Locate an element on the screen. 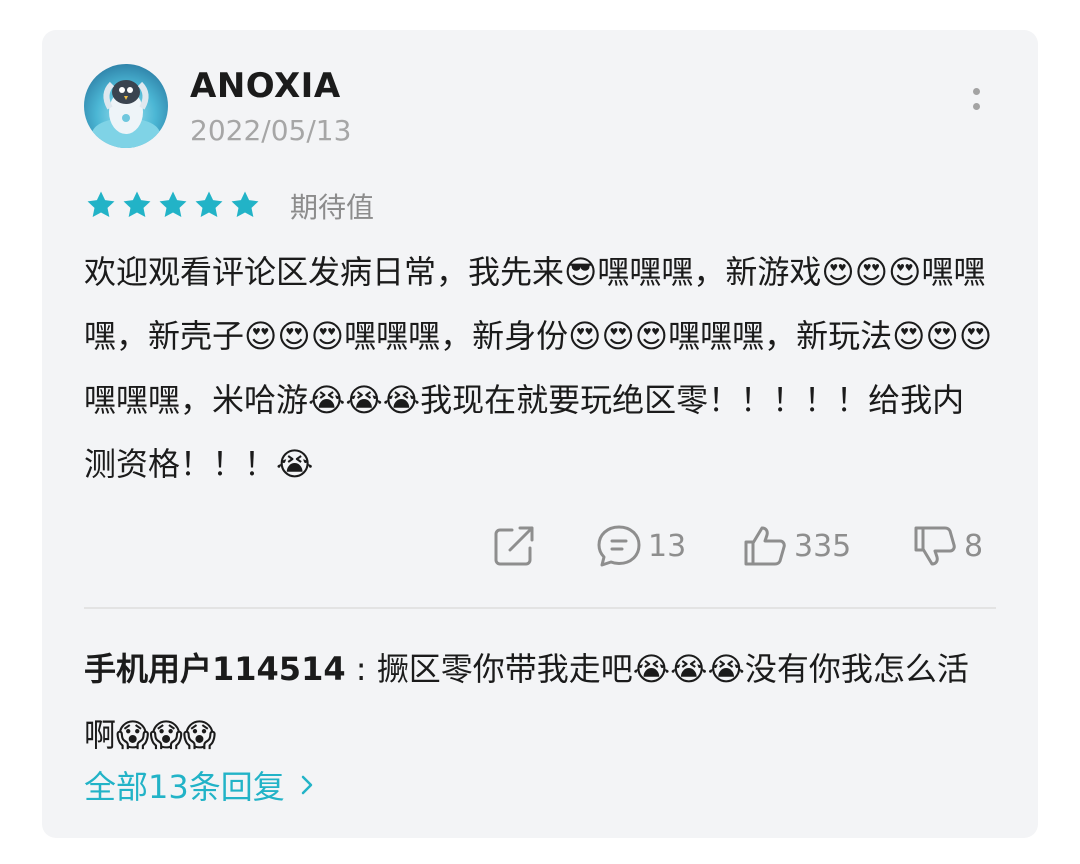 The height and width of the screenshot is (864, 1080). user-avatar is located at coordinates (126, 106).